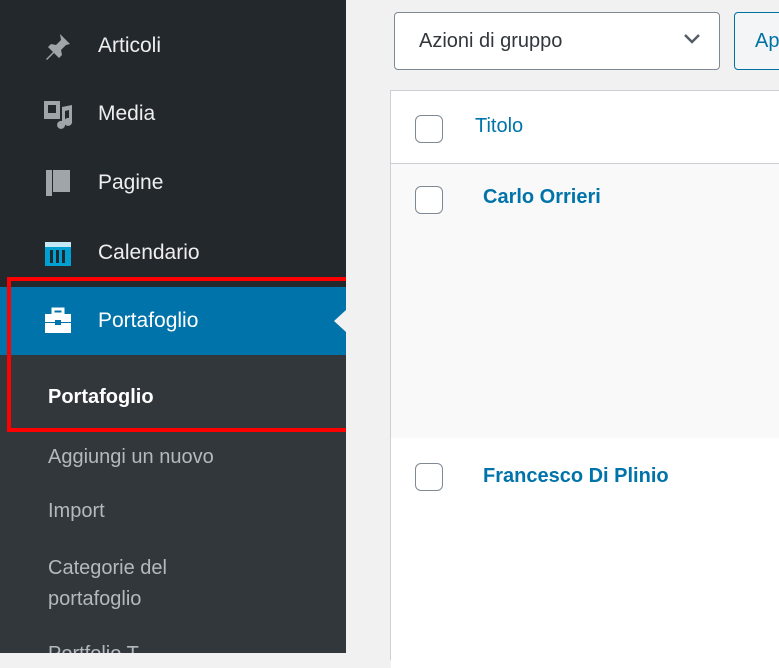  What do you see at coordinates (131, 182) in the screenshot?
I see `sidebar-item-label: Pagine` at bounding box center [131, 182].